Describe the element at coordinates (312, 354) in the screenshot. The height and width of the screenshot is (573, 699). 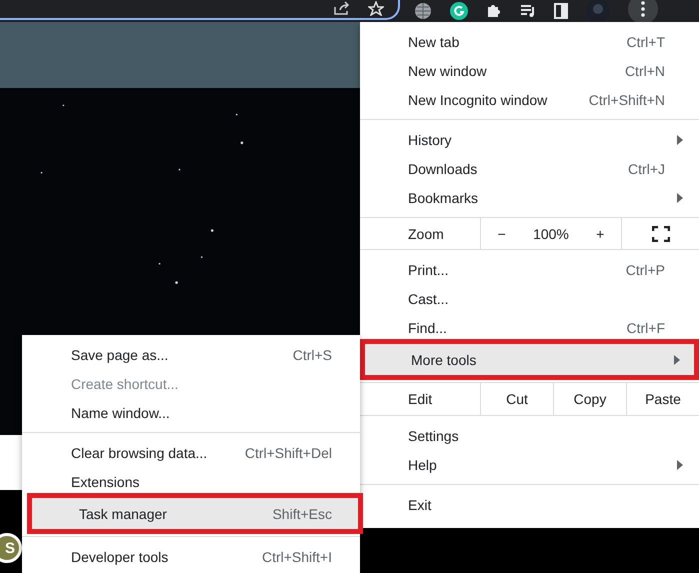
I see `shortcut-label: Ctrl+S` at that location.